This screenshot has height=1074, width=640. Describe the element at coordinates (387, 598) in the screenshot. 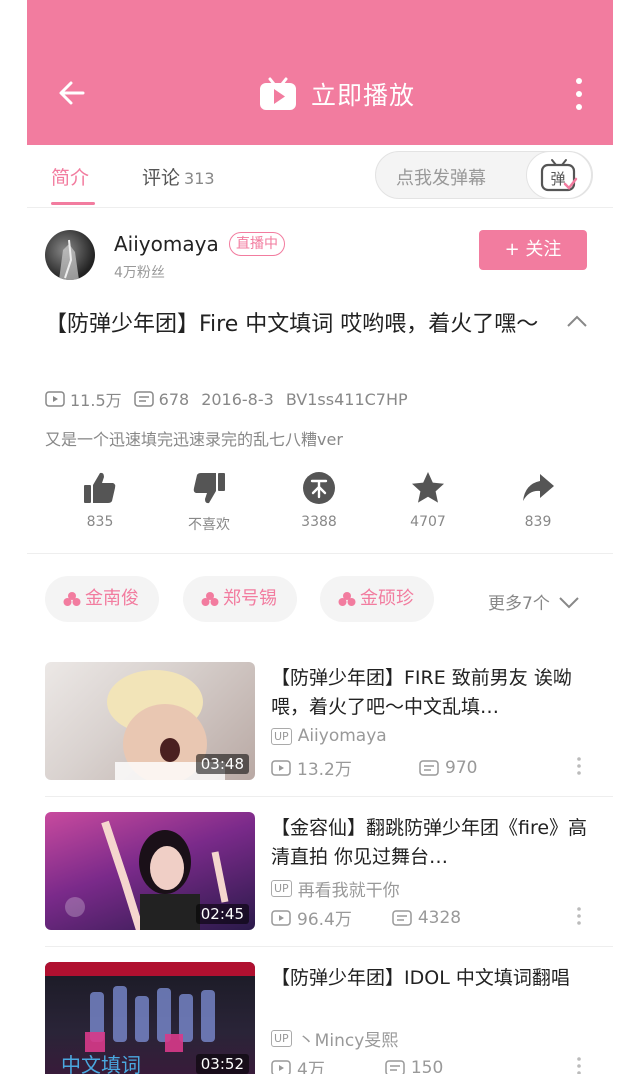

I see `tag-label: 金硕珍` at that location.